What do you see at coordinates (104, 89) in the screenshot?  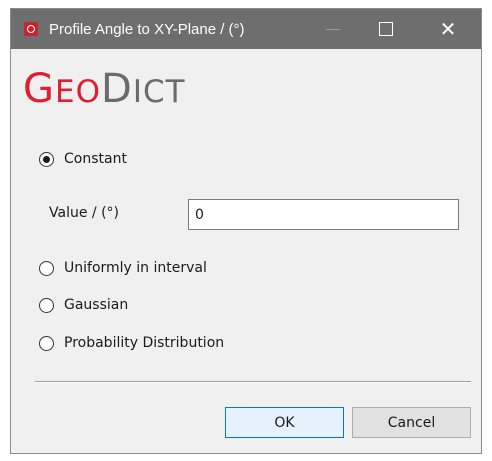 I see `geodict-logo: GEODICT` at bounding box center [104, 89].